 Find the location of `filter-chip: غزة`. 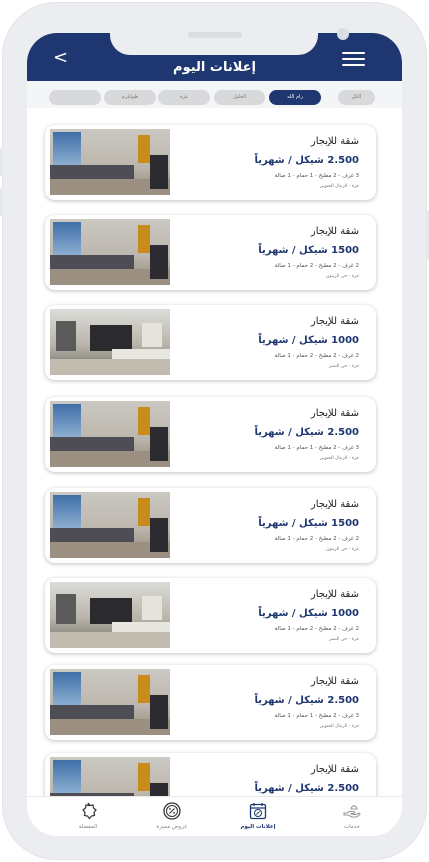

filter-chip: غزة is located at coordinates (184, 97).